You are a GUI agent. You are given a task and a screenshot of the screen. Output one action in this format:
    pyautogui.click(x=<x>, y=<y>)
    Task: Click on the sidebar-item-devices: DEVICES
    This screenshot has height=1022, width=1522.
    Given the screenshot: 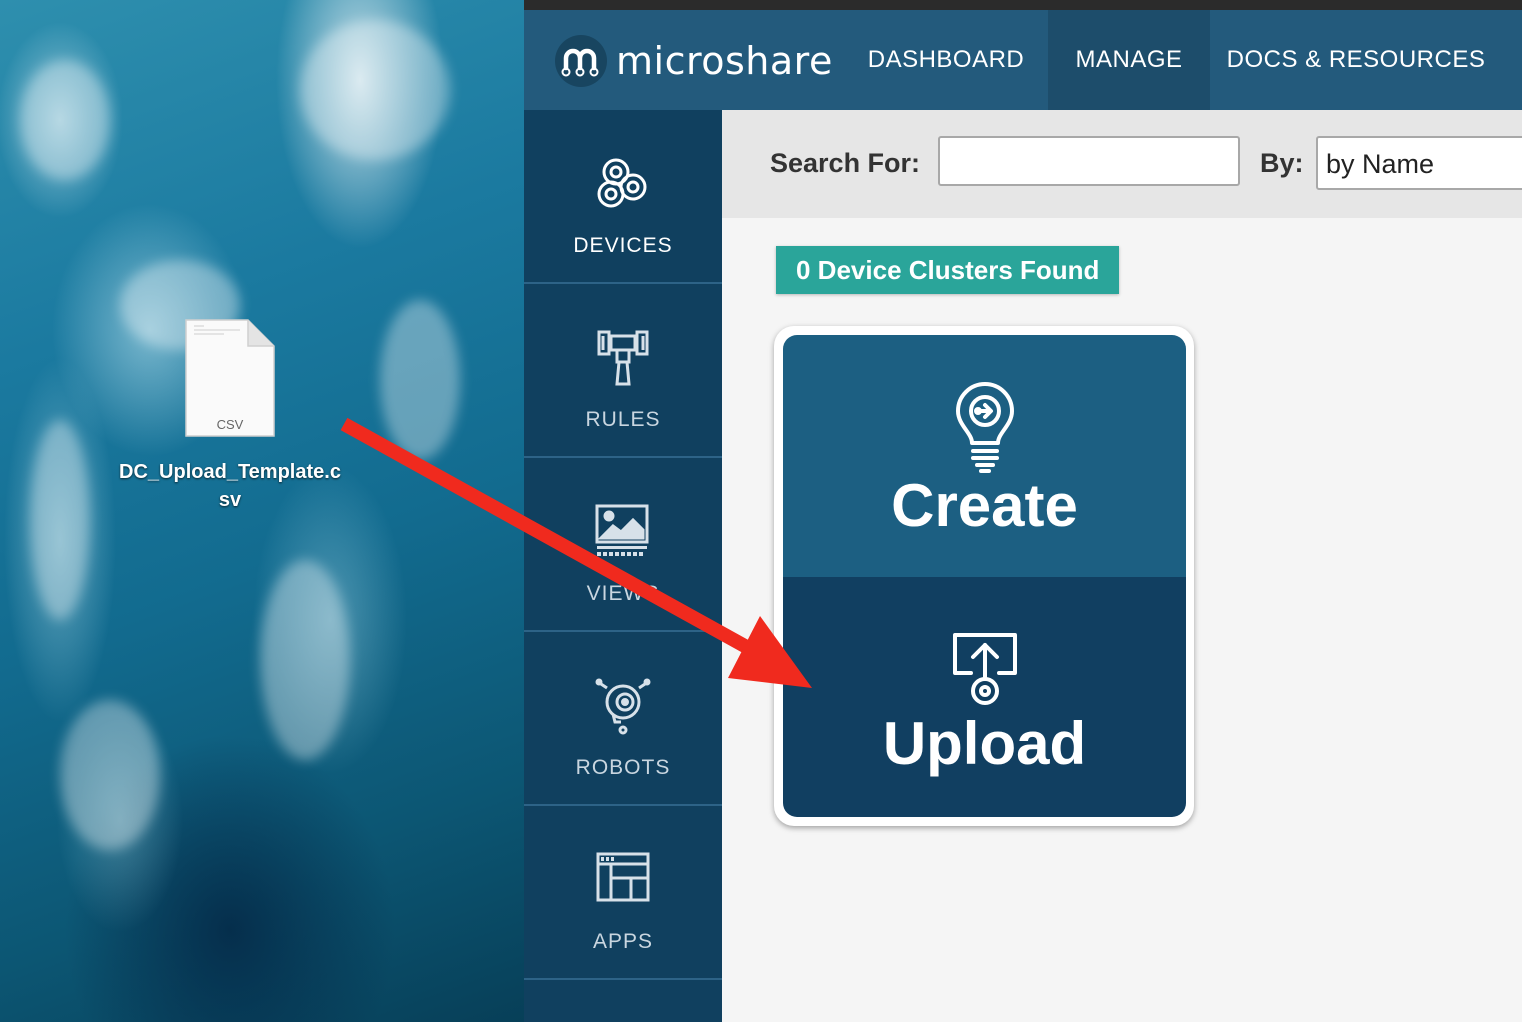 What is the action you would take?
    pyautogui.click(x=623, y=197)
    